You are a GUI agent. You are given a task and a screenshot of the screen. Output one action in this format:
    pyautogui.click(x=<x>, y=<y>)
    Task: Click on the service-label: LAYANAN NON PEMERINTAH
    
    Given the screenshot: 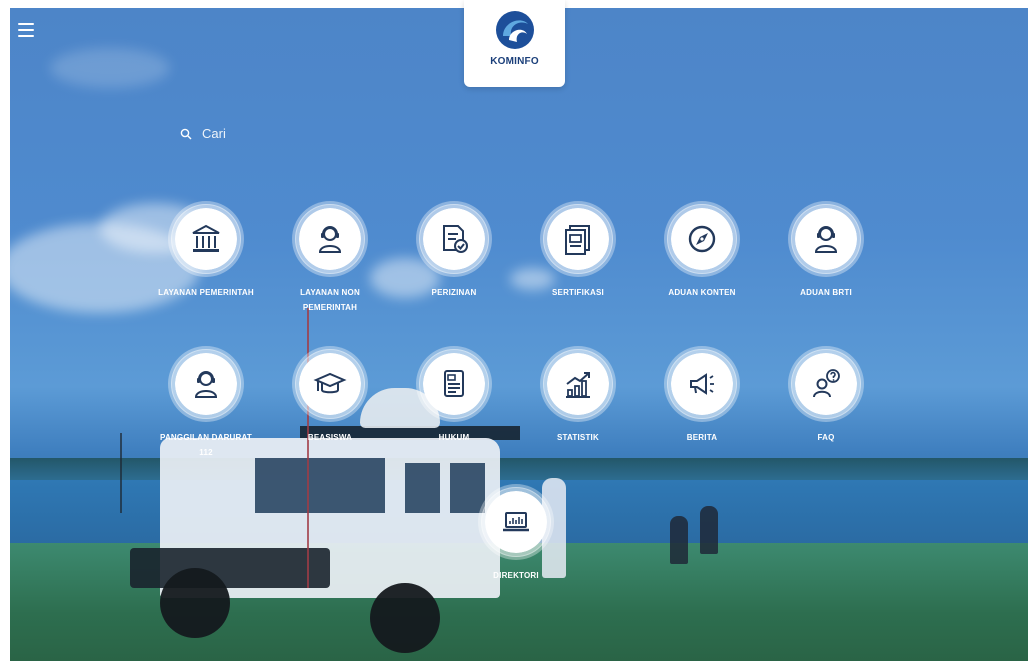 What is the action you would take?
    pyautogui.click(x=330, y=300)
    